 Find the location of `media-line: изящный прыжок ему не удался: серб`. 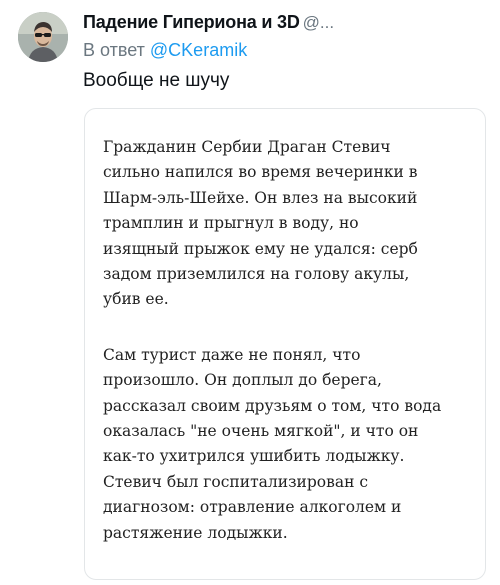

media-line: изящный прыжок ему не удался: серб is located at coordinates (260, 248).